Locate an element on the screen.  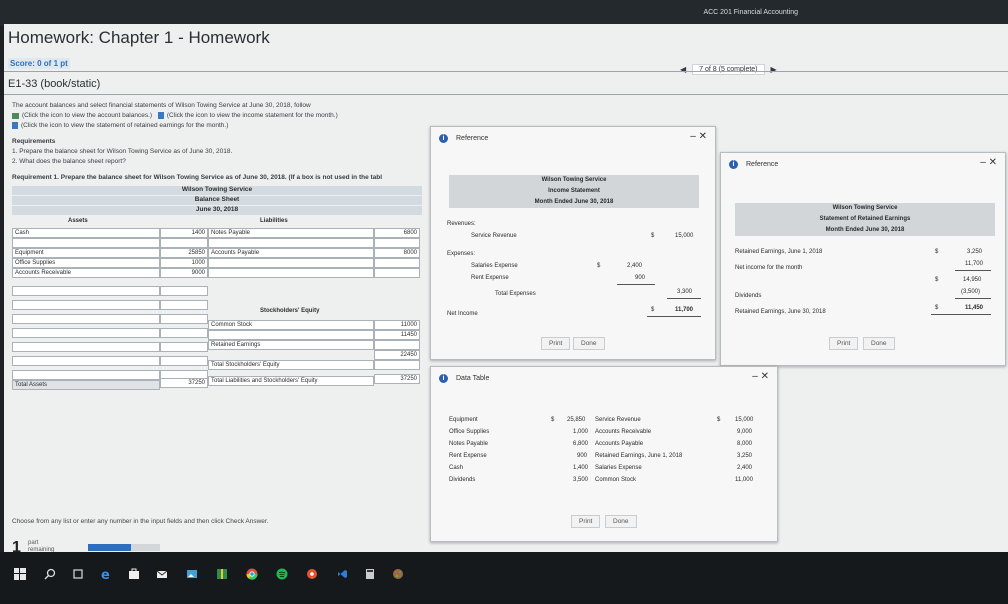
re-net-income-value: 11,700 is located at coordinates (974, 264).